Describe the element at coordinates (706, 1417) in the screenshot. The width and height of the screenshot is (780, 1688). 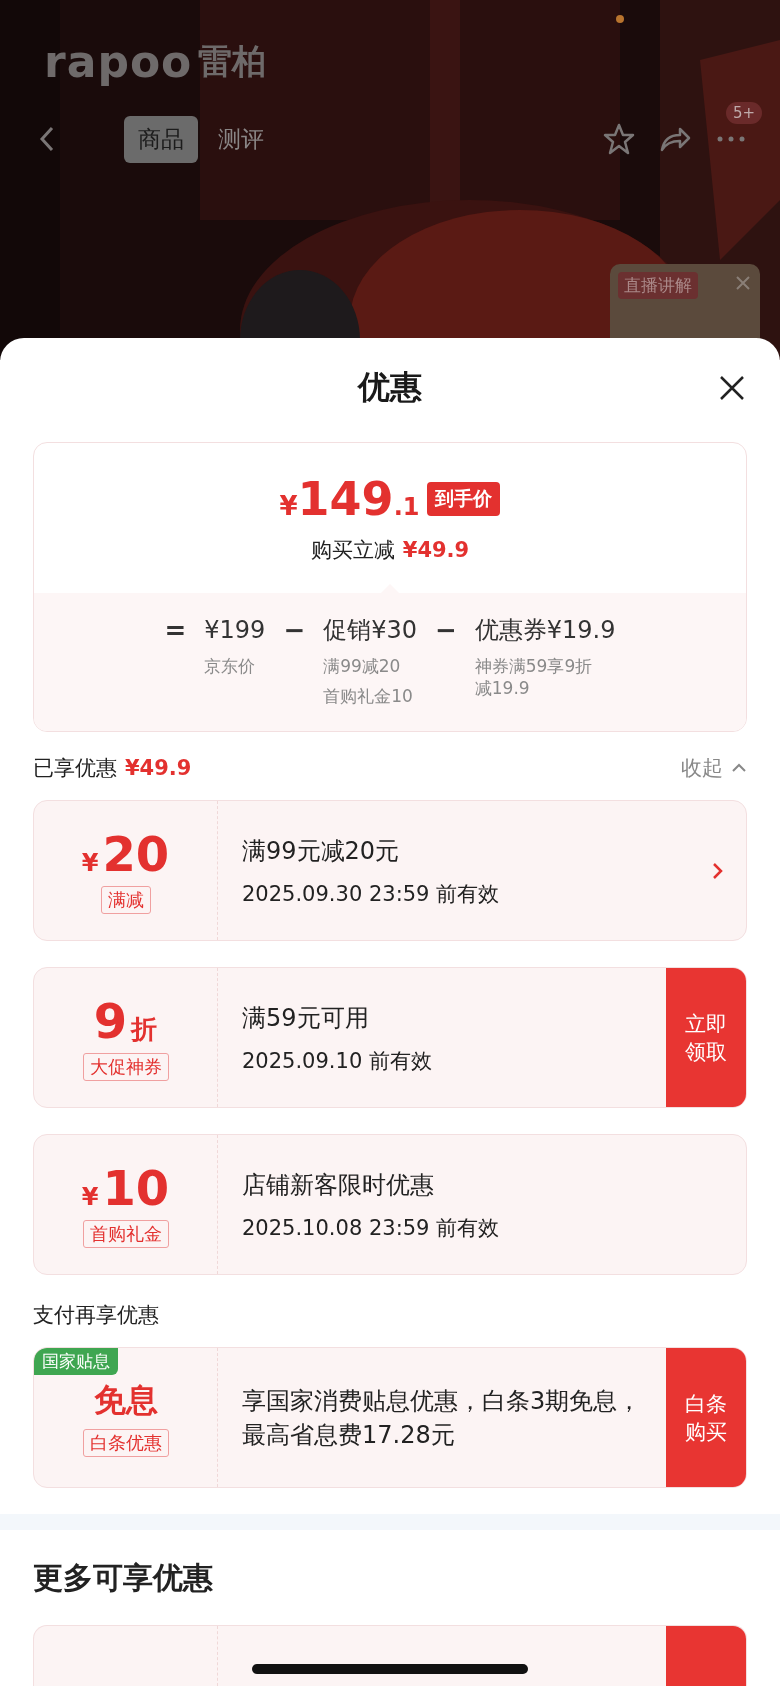
I see `claim-button: 白条购买` at that location.